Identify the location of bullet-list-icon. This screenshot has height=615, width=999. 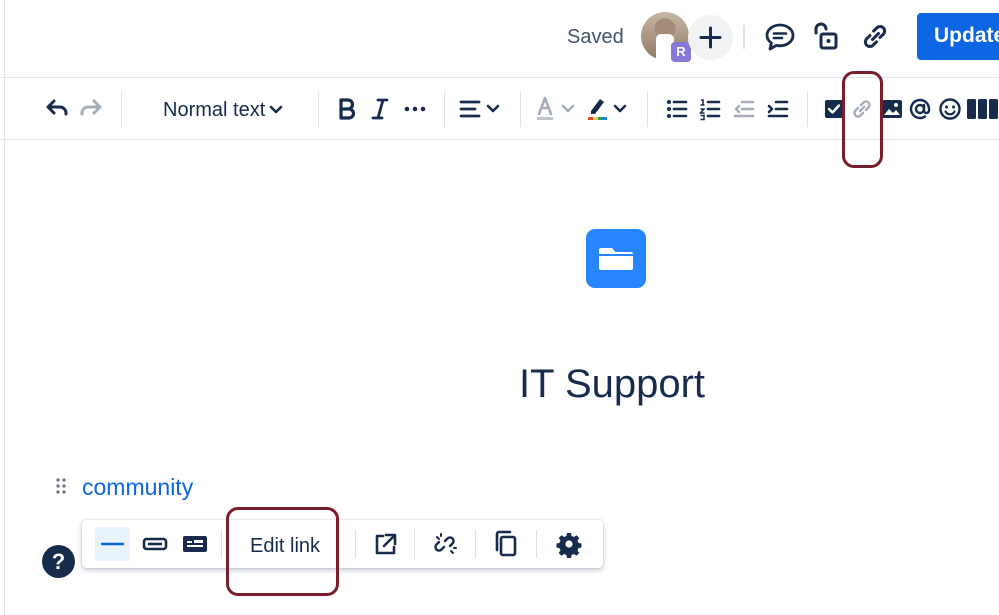
(677, 109).